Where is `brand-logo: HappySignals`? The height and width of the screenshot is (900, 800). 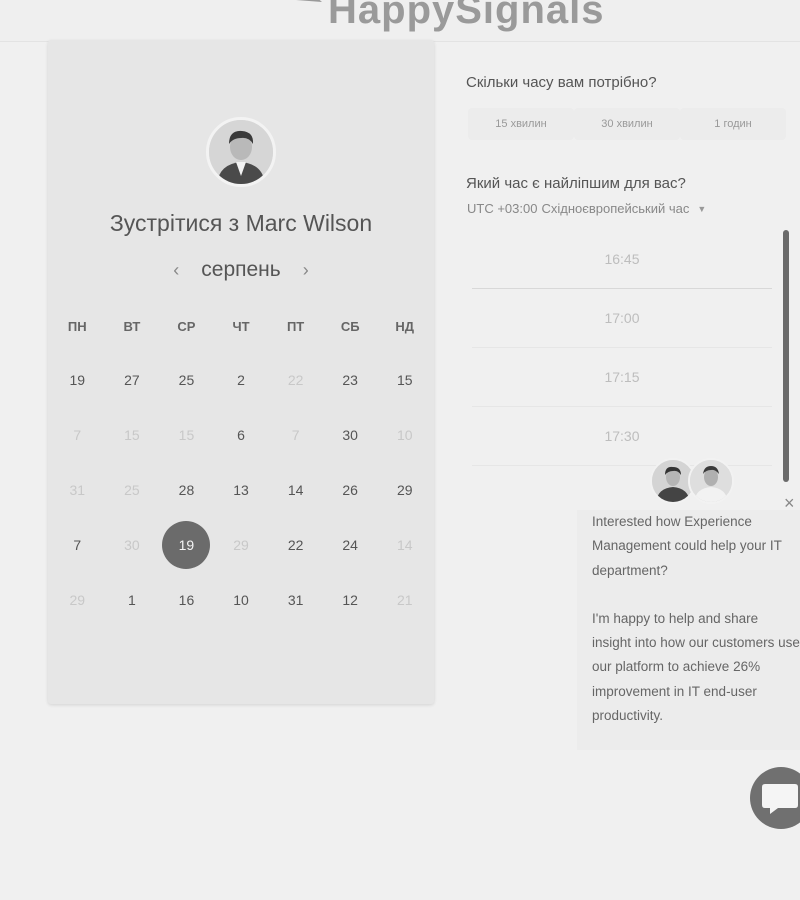
brand-logo: HappySignals is located at coordinates (428, 15).